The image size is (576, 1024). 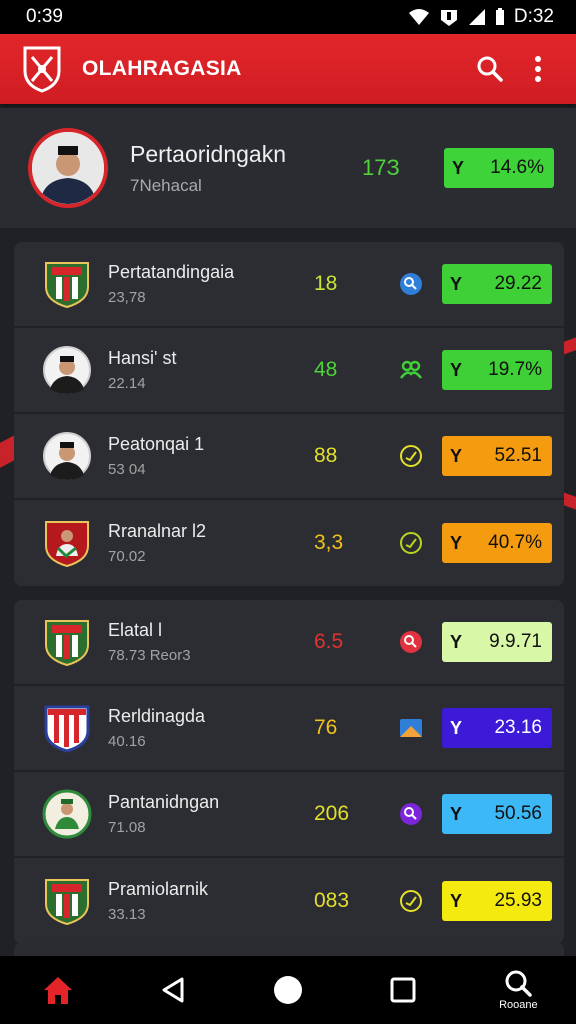 What do you see at coordinates (332, 813) in the screenshot?
I see `list-item-score: 206` at bounding box center [332, 813].